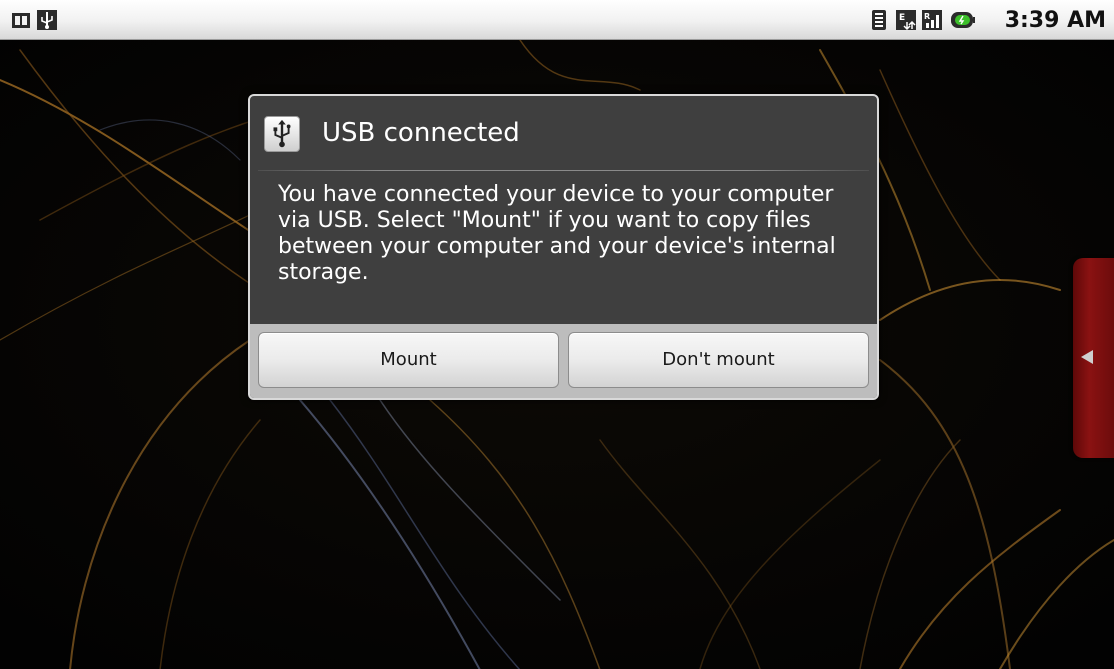 The image size is (1114, 669). I want to click on wifi-signal-icon, so click(879, 20).